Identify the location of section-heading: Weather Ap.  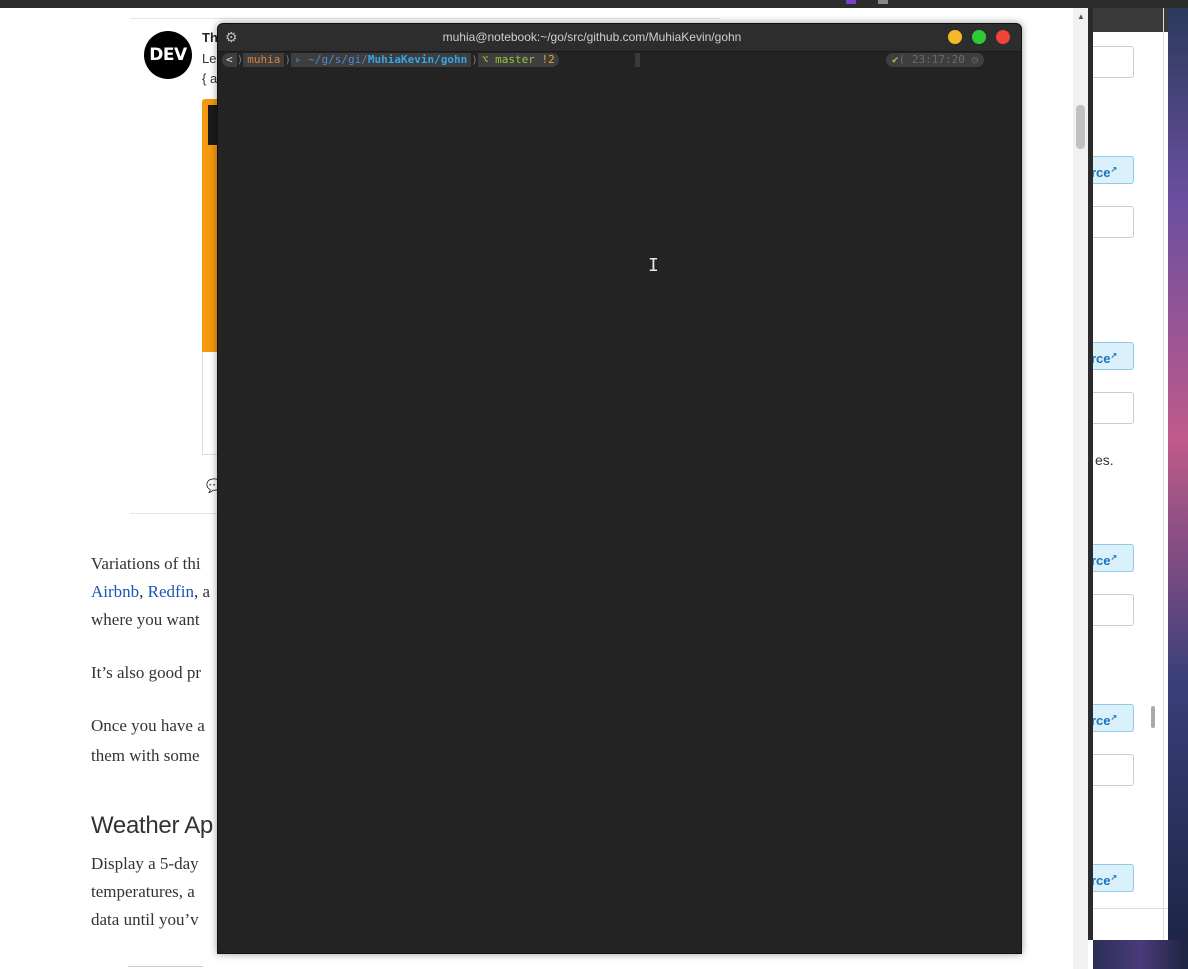
(152, 825).